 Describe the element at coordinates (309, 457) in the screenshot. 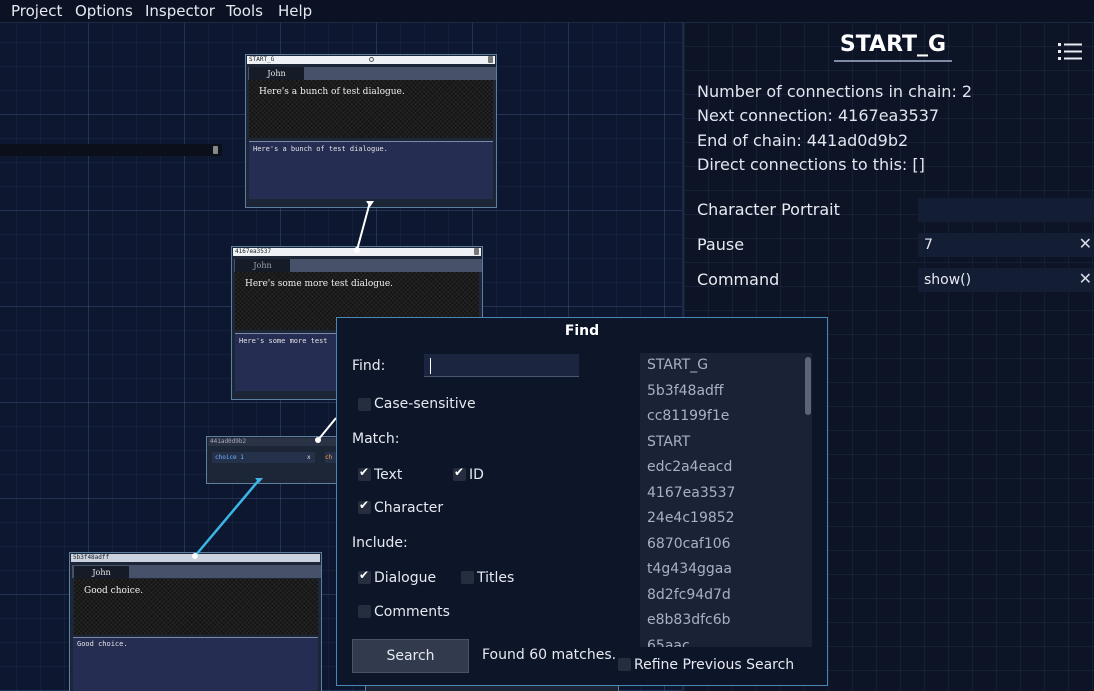

I see `remove-choice-icon: x` at that location.